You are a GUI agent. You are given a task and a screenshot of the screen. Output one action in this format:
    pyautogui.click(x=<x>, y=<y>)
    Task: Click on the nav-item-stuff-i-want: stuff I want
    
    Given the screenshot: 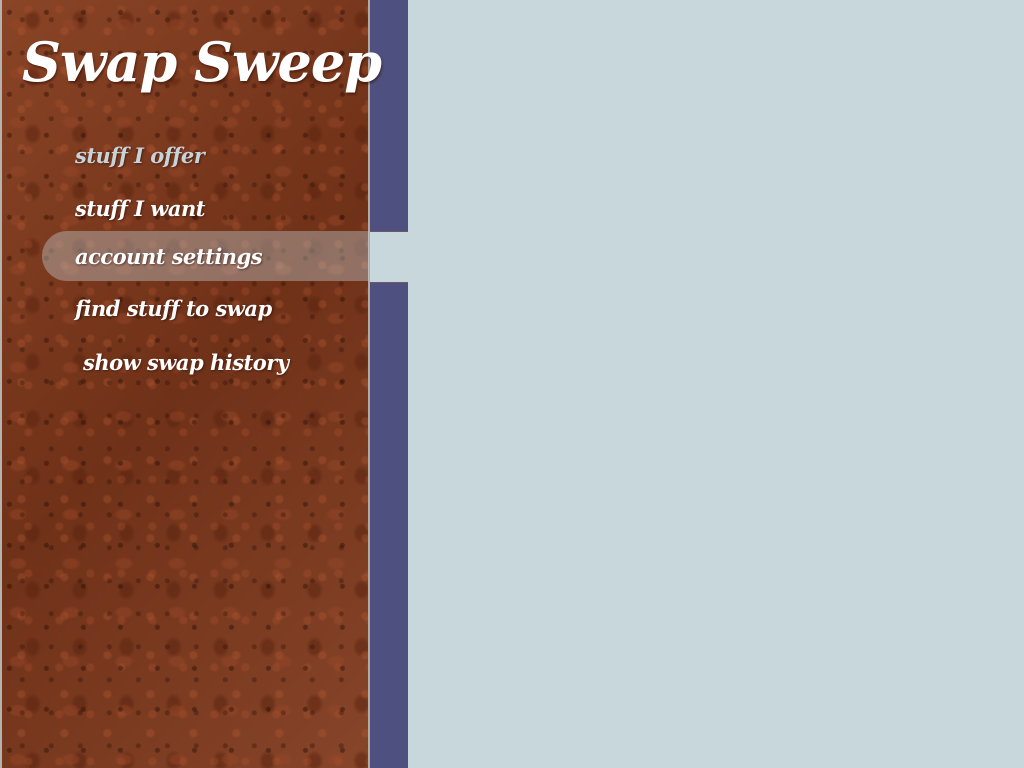 What is the action you would take?
    pyautogui.click(x=205, y=208)
    